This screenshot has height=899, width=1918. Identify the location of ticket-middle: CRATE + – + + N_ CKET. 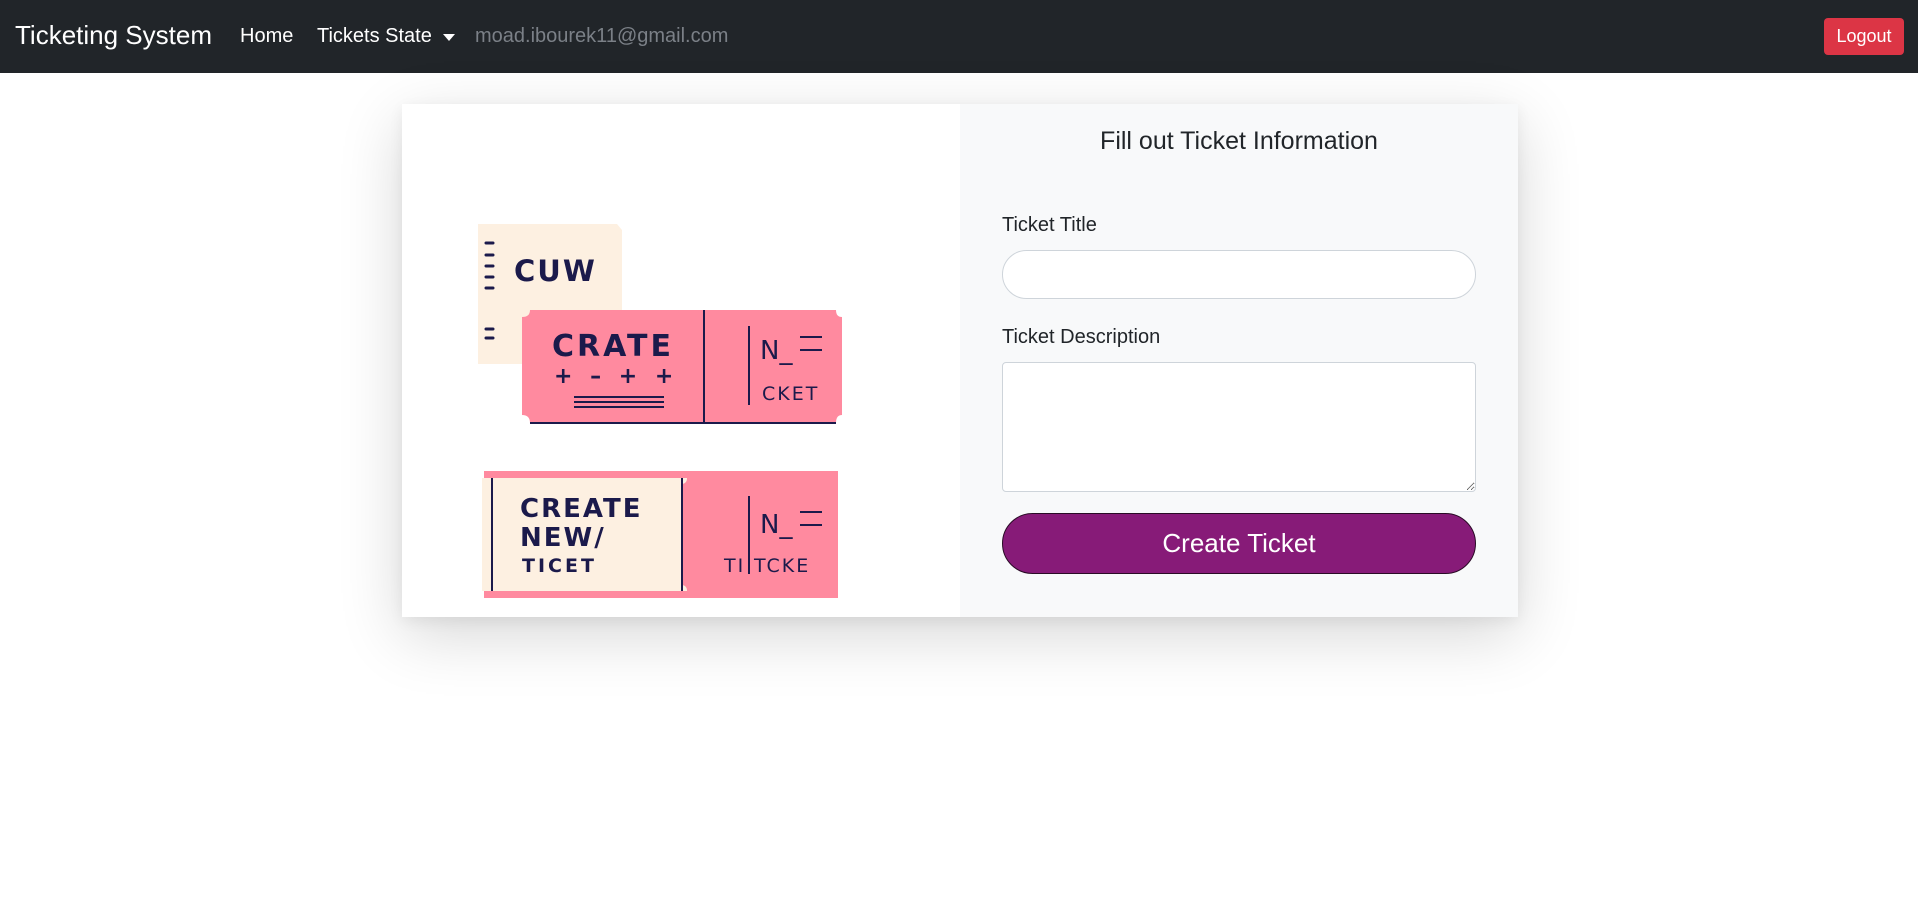
(682, 367).